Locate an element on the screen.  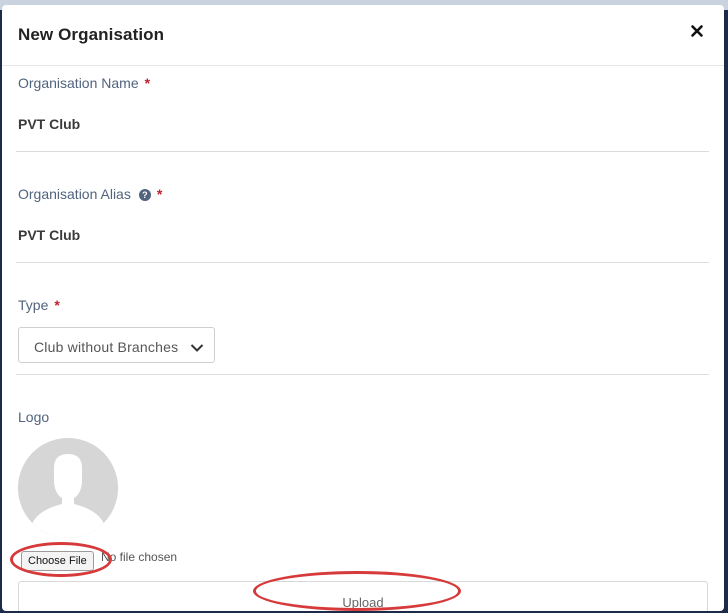
organisation-name-label-text: Organisation Name is located at coordinates (78, 83).